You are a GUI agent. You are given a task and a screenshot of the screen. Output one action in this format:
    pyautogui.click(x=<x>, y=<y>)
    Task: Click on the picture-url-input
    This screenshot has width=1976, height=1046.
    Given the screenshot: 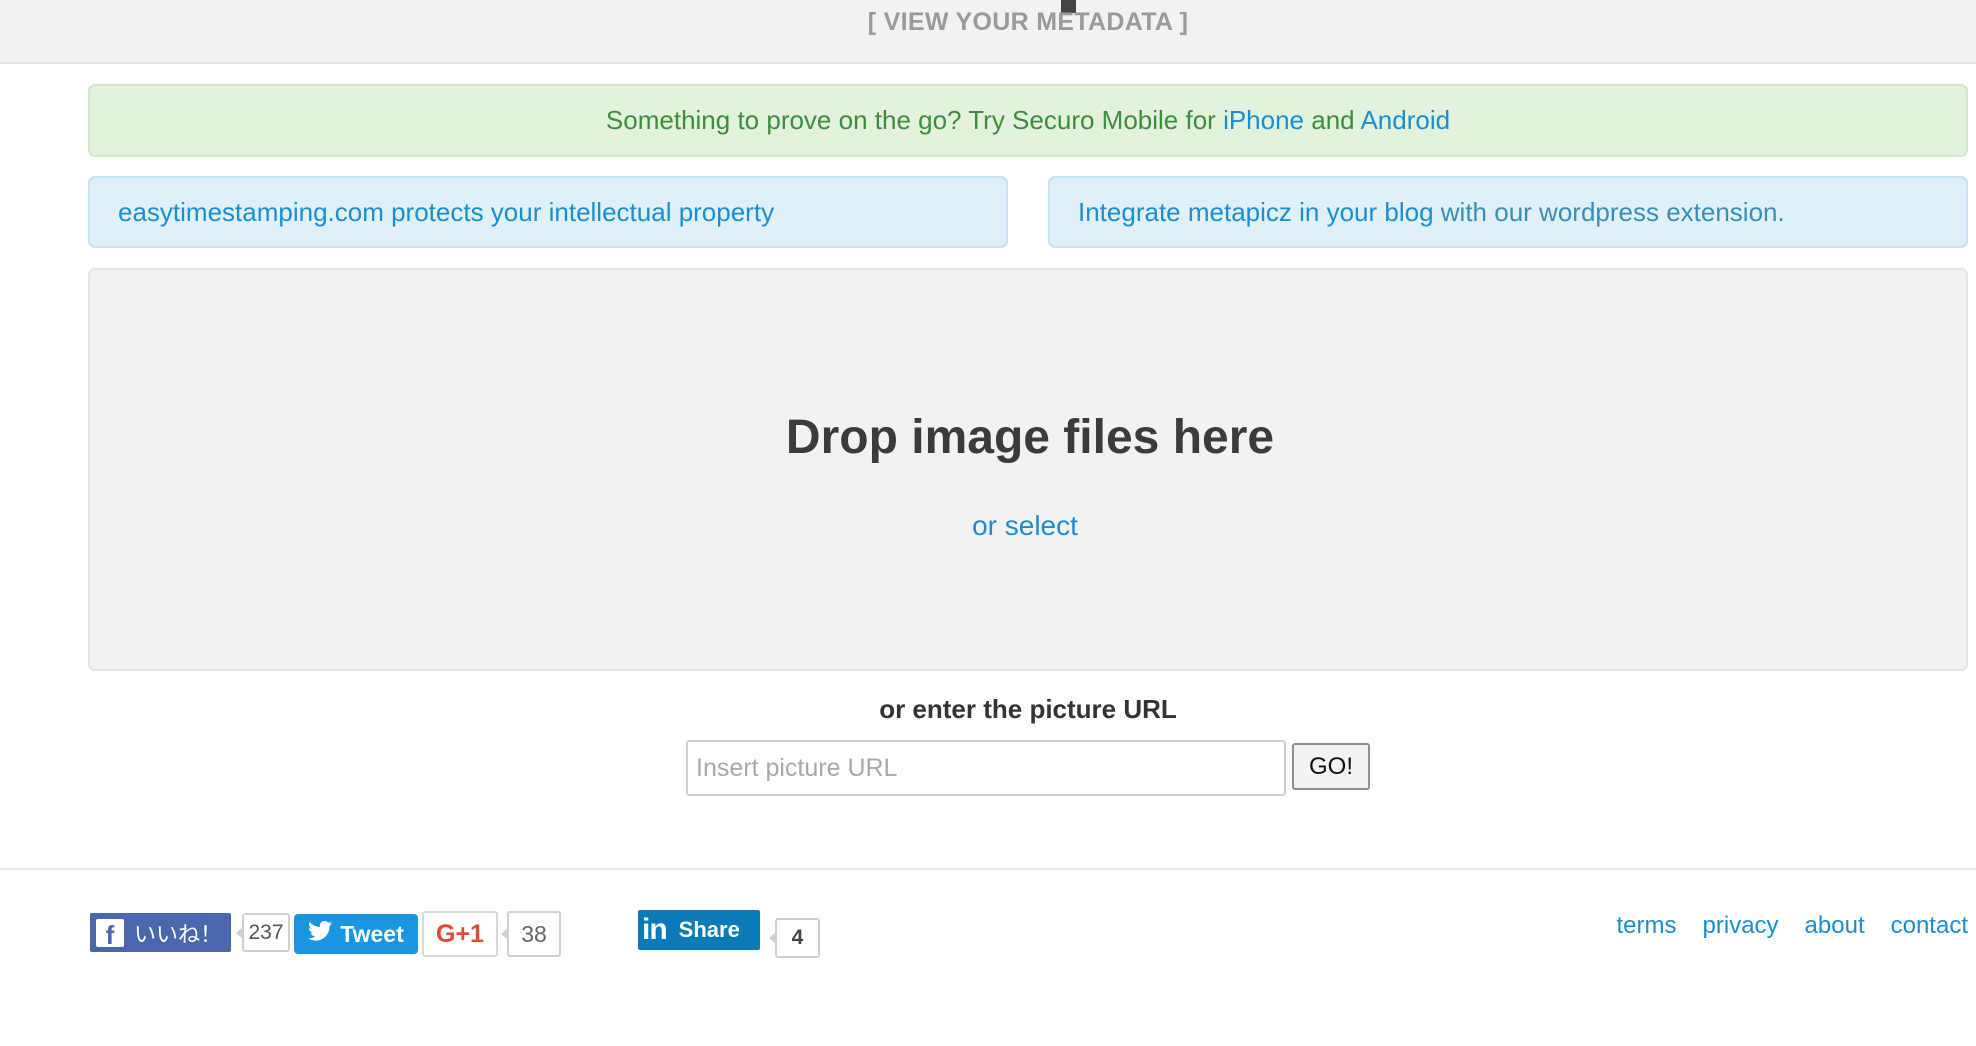 What is the action you would take?
    pyautogui.click(x=986, y=768)
    